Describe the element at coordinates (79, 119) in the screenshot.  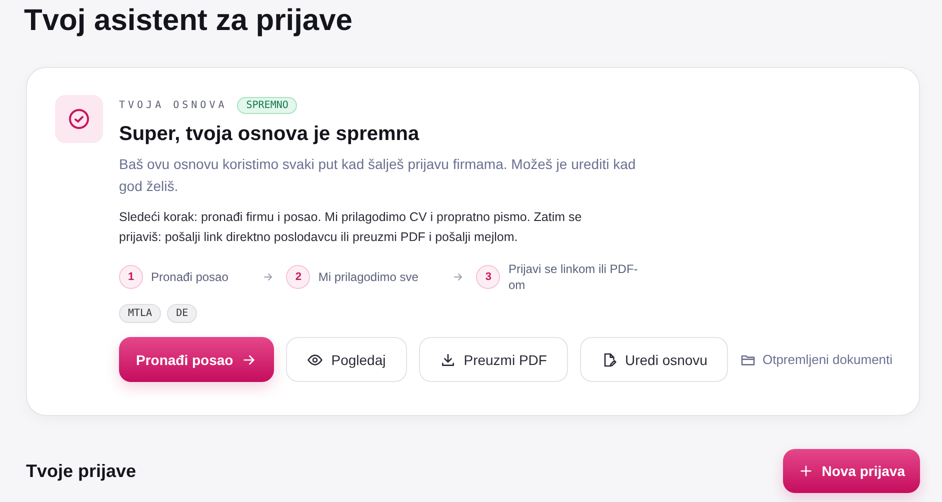
I see `check-circle-icon` at that location.